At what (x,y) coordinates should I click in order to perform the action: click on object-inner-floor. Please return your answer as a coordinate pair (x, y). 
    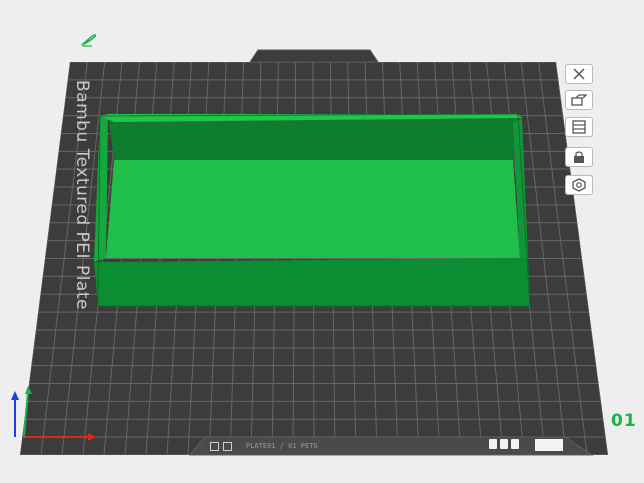
    Looking at the image, I should click on (313, 209).